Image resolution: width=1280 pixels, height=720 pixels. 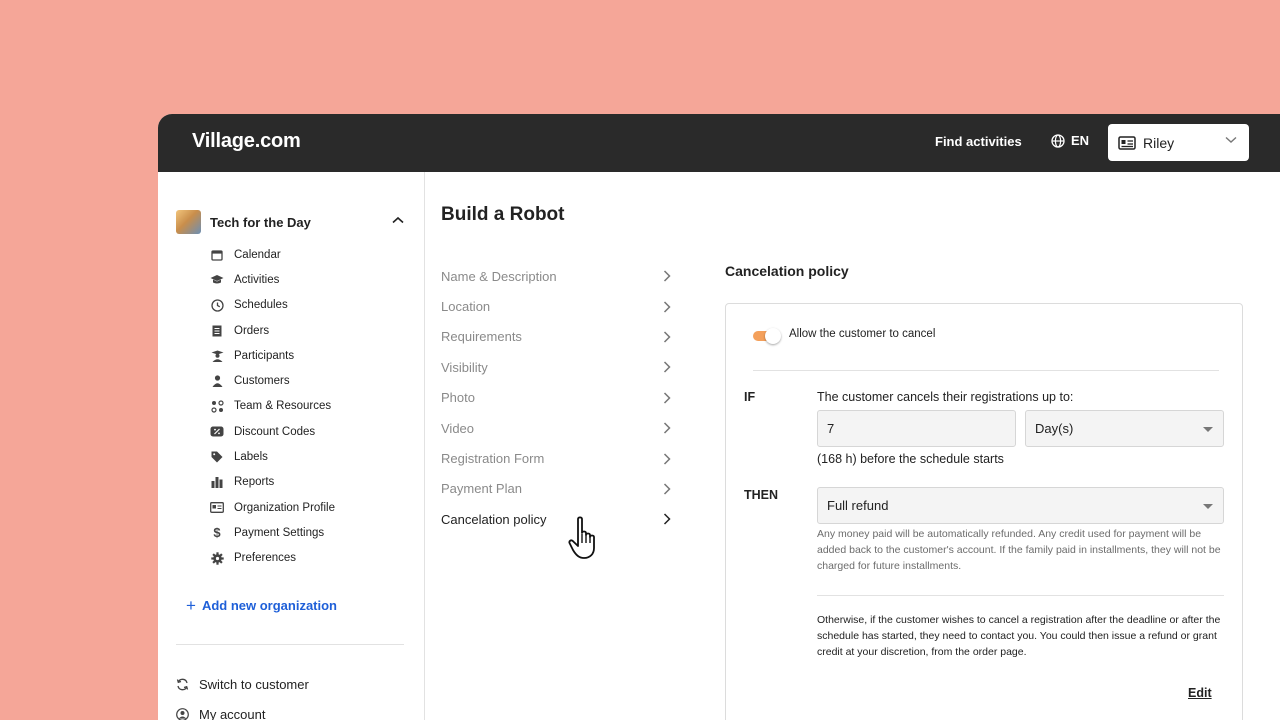 What do you see at coordinates (1159, 142) in the screenshot?
I see `user-name: Riley` at bounding box center [1159, 142].